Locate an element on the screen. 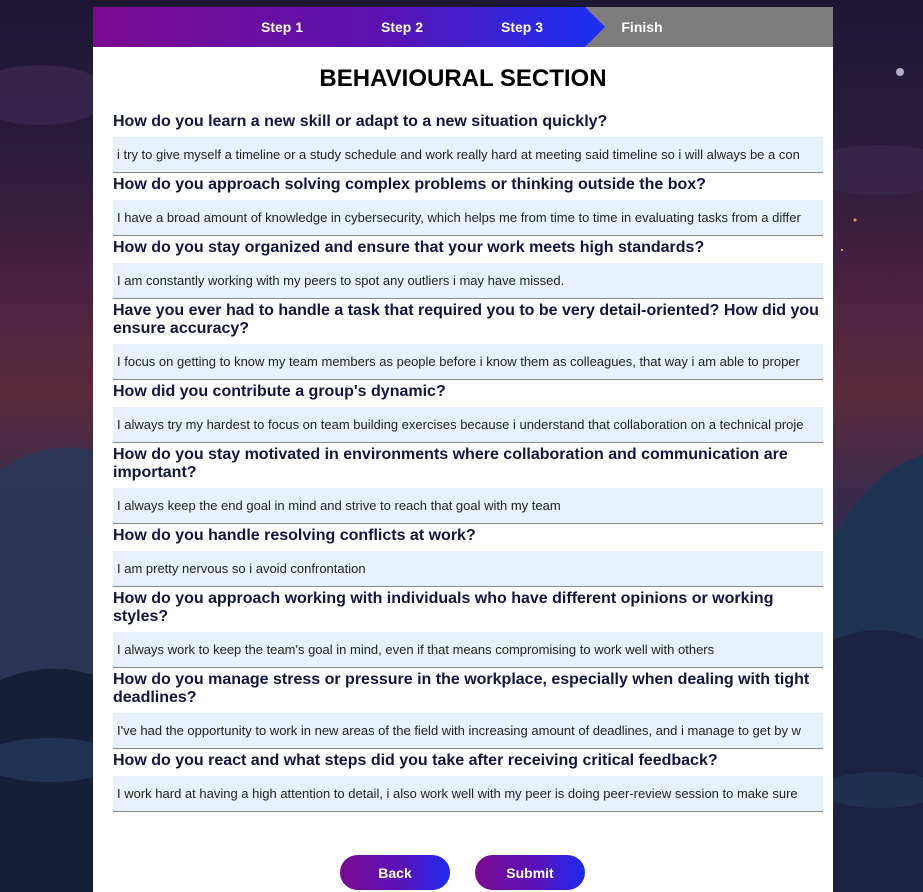  stepper-bar is located at coordinates (463, 27).